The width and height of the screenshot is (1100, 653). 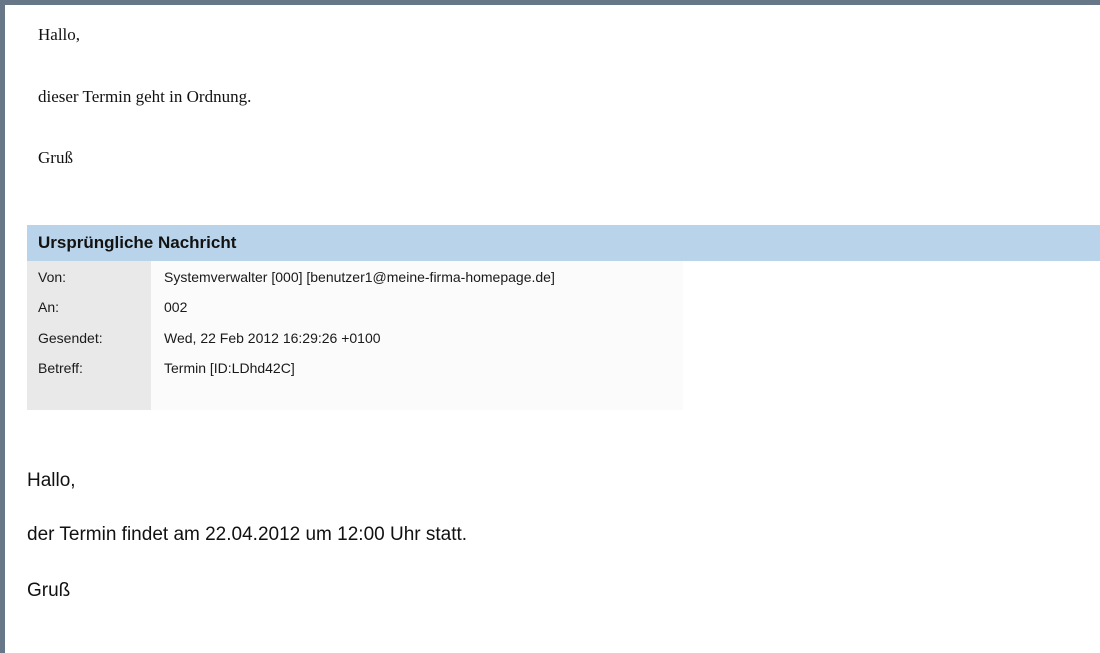 What do you see at coordinates (49, 307) in the screenshot?
I see `to-label: An:` at bounding box center [49, 307].